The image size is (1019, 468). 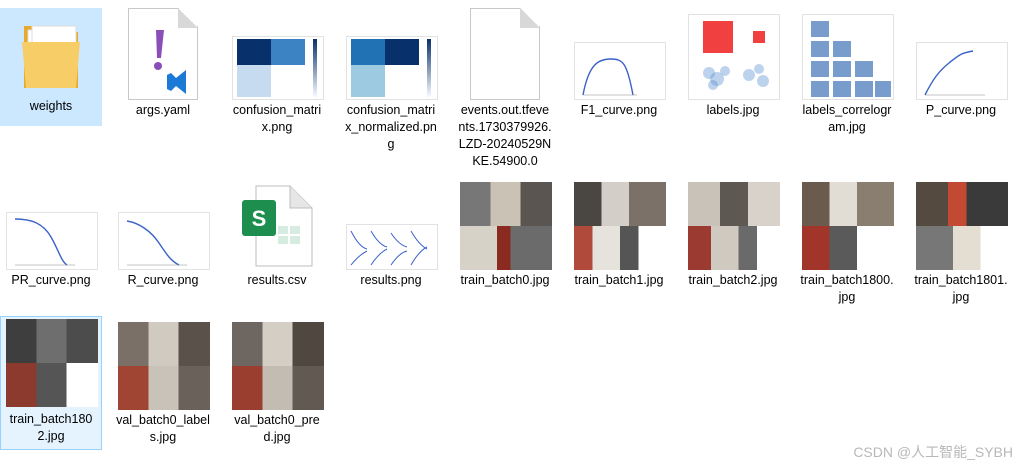 I want to click on labels-thumbnail, so click(x=733, y=54).